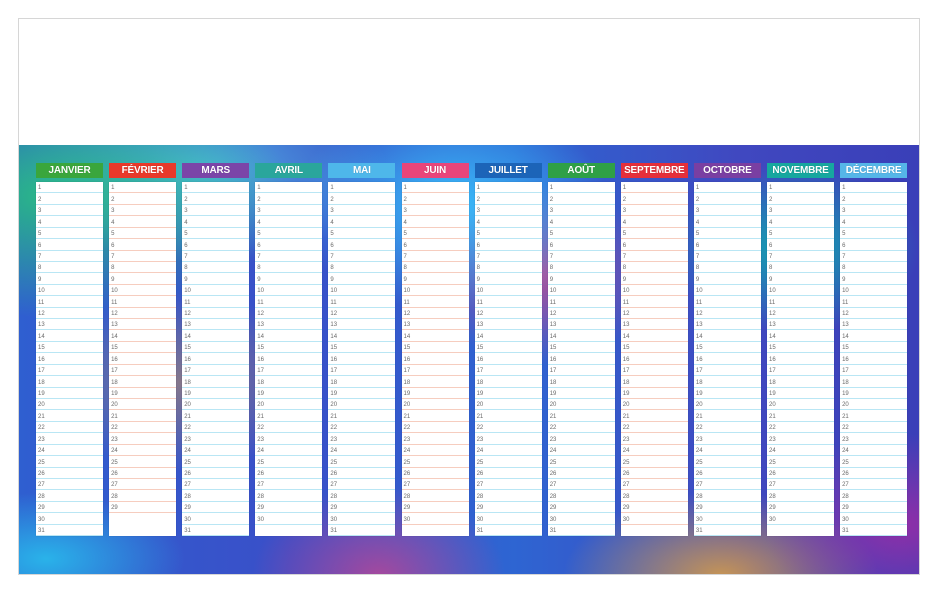  What do you see at coordinates (69, 496) in the screenshot?
I see `day-row: 28` at bounding box center [69, 496].